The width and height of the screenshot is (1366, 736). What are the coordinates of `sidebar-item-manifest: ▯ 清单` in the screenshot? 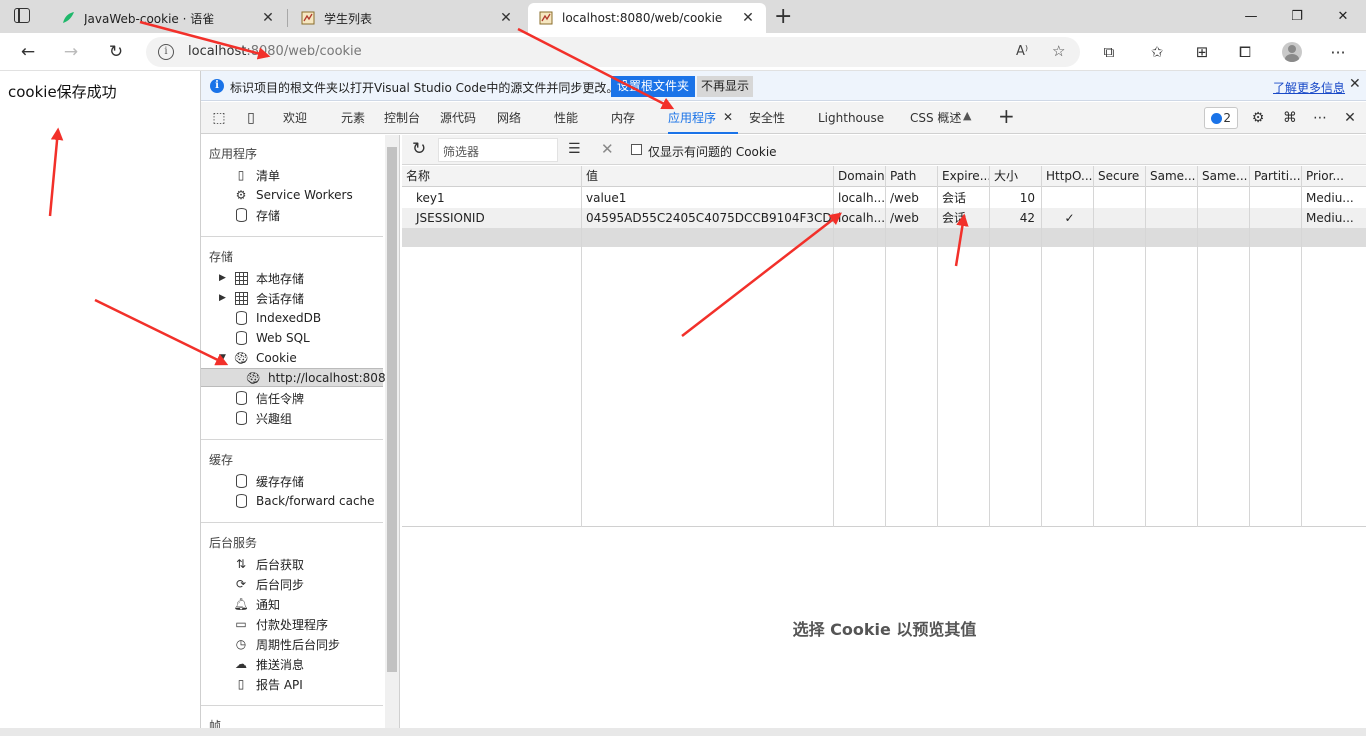 It's located at (256, 175).